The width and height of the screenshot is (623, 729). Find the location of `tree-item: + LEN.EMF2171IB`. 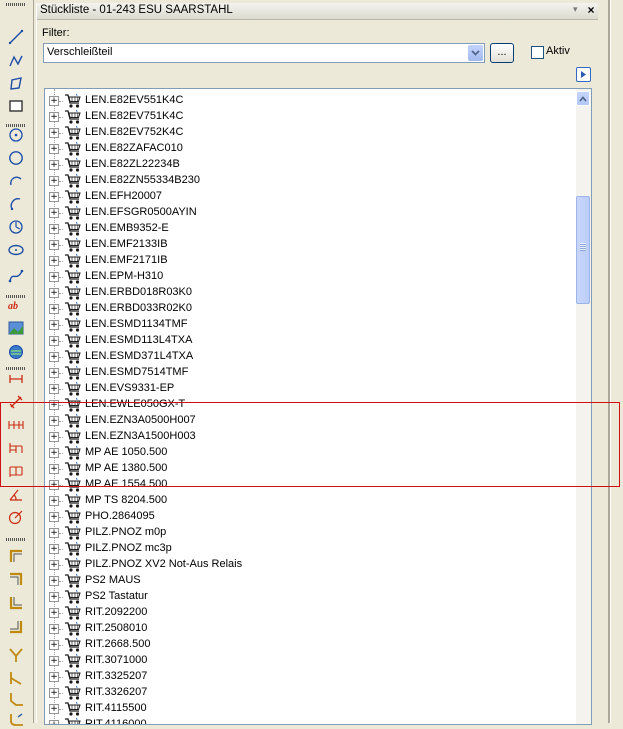

tree-item: + LEN.EMF2171IB is located at coordinates (310, 261).